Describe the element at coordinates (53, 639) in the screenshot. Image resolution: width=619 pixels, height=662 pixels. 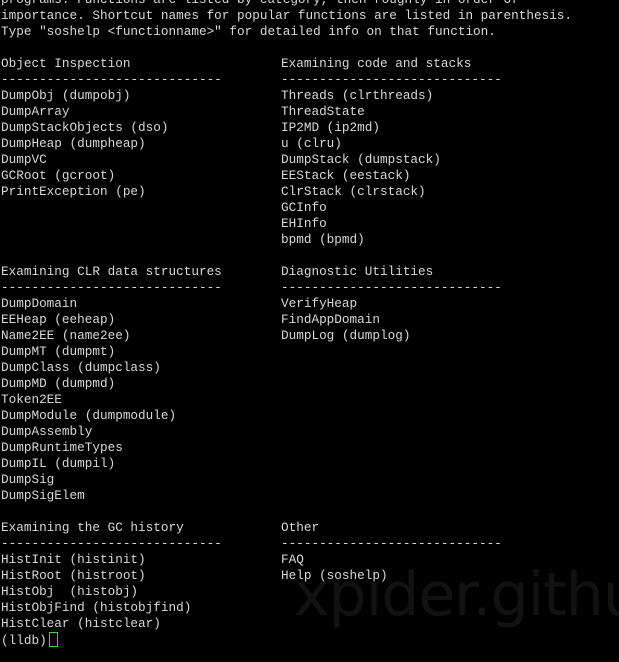
I see `text-cursor` at that location.